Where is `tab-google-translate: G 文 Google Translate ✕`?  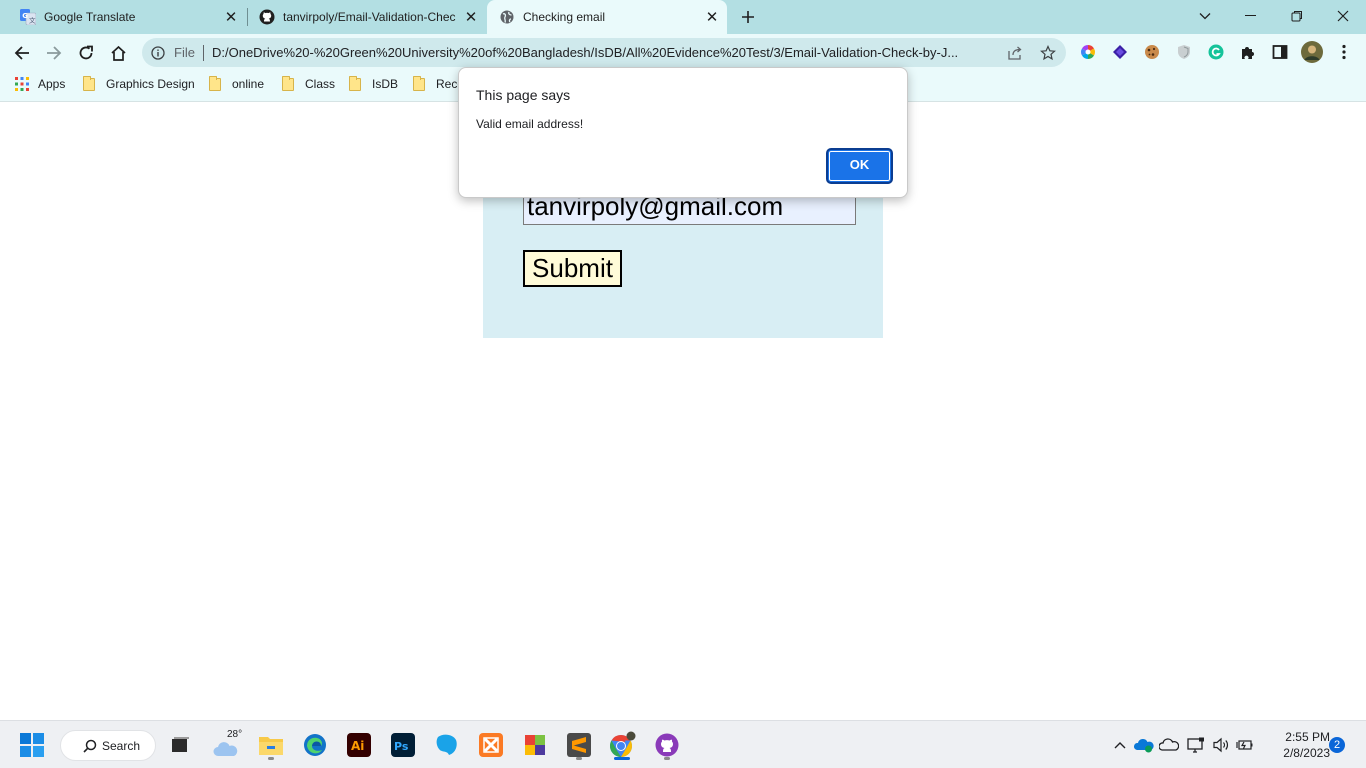 tab-google-translate: G 文 Google Translate ✕ is located at coordinates (127, 17).